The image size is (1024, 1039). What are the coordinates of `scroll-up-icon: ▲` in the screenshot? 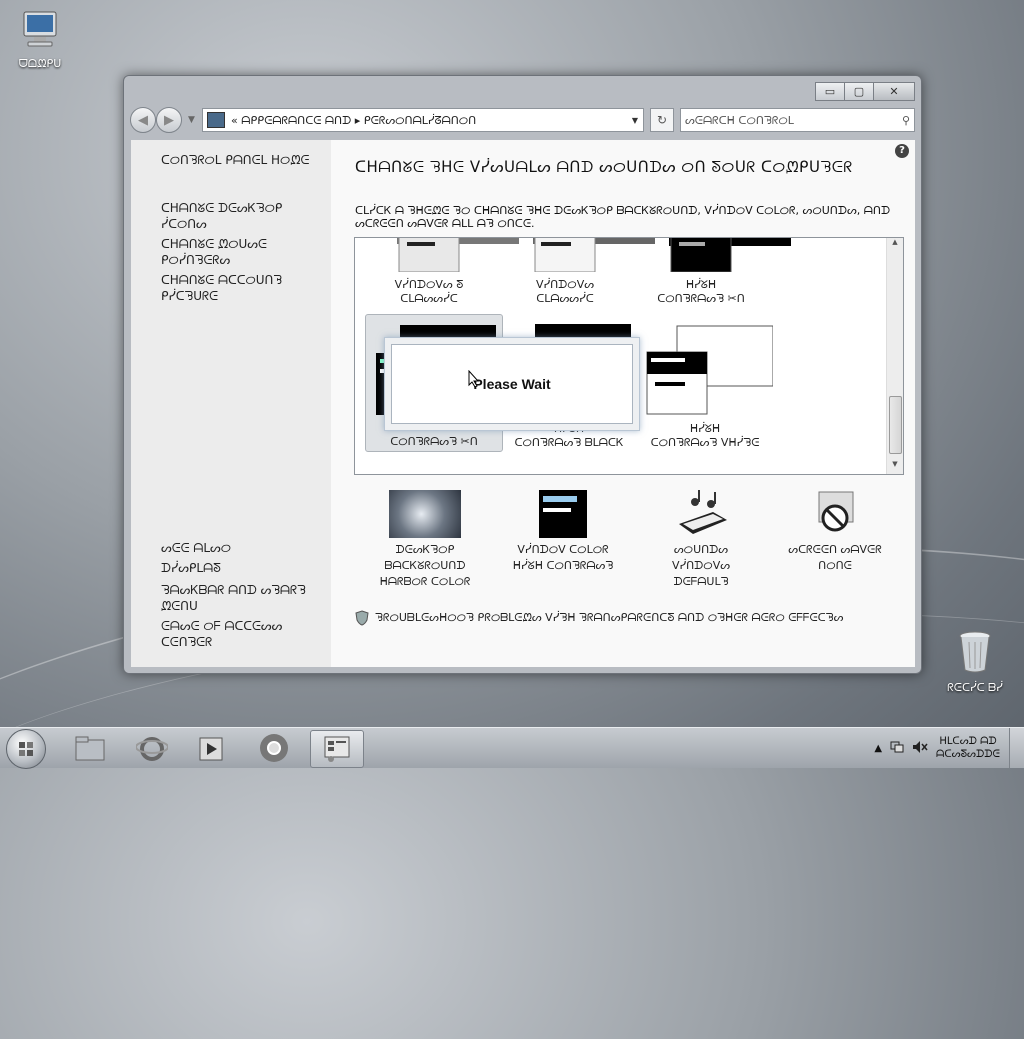 It's located at (895, 245).